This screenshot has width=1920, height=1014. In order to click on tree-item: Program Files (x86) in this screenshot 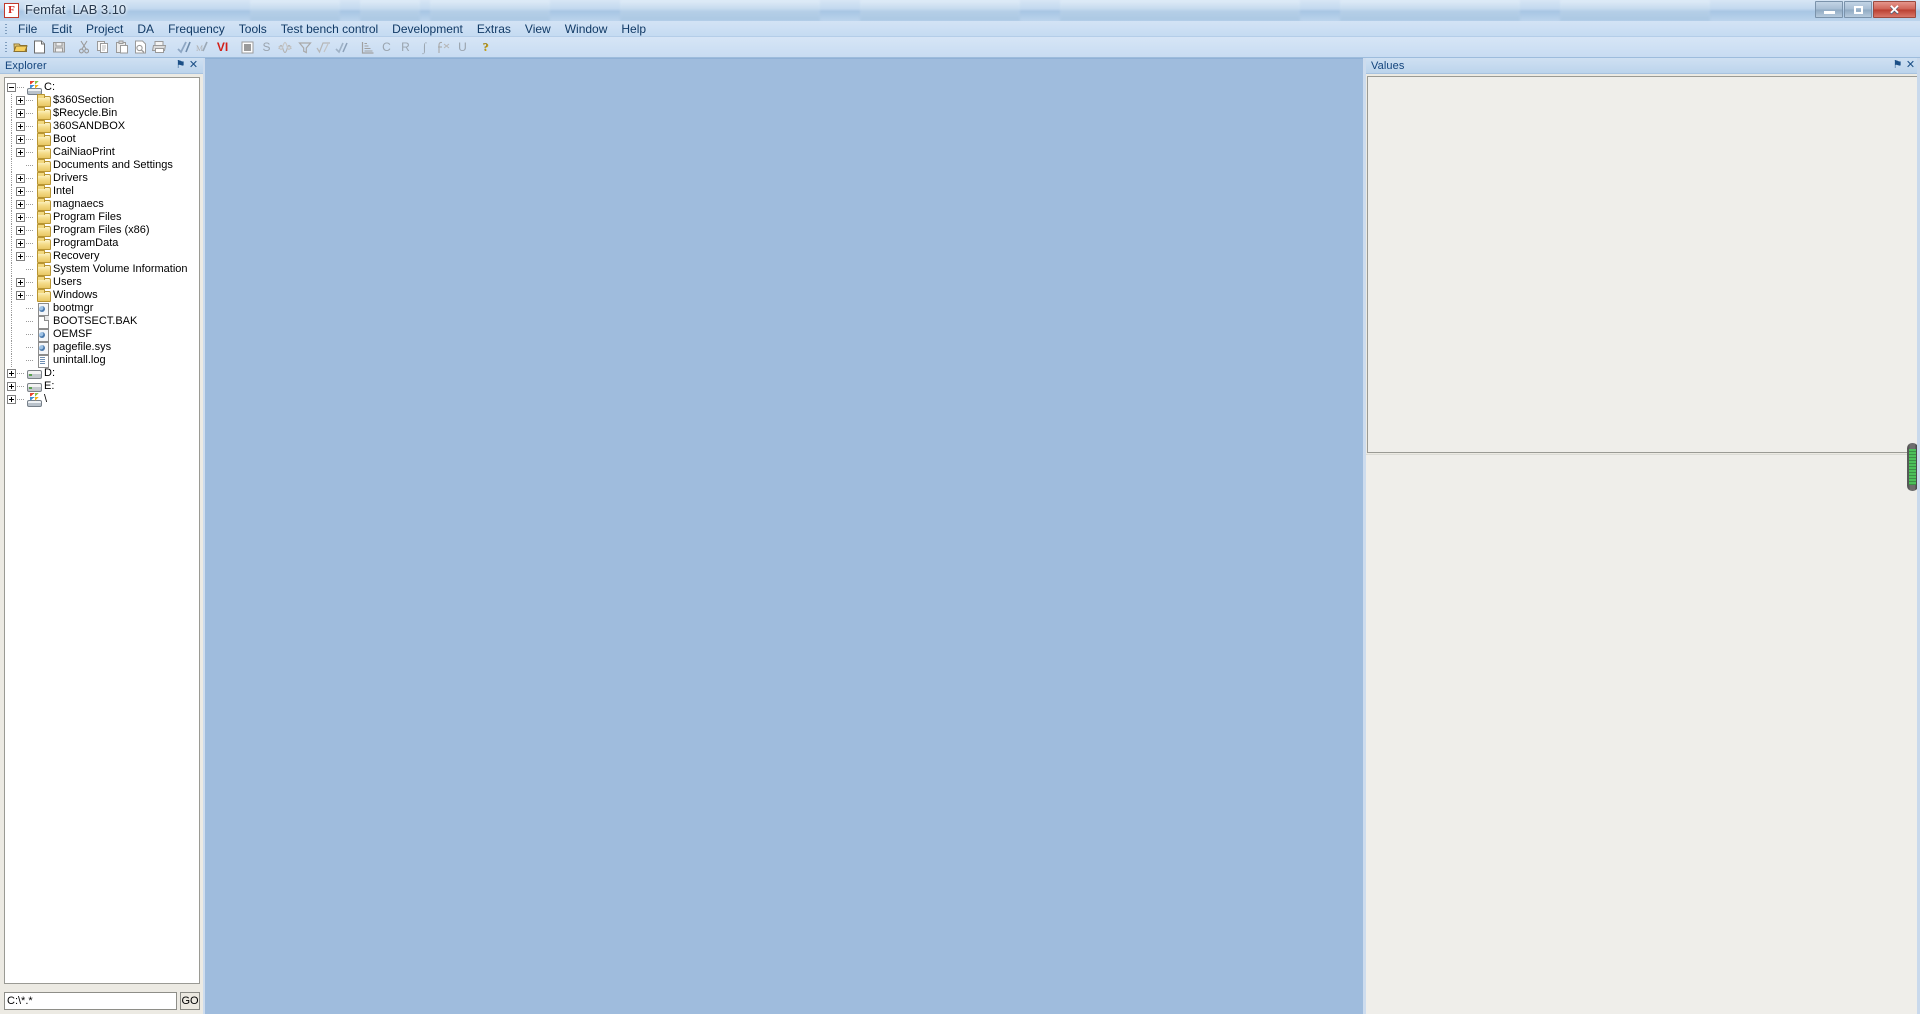, I will do `click(103, 230)`.